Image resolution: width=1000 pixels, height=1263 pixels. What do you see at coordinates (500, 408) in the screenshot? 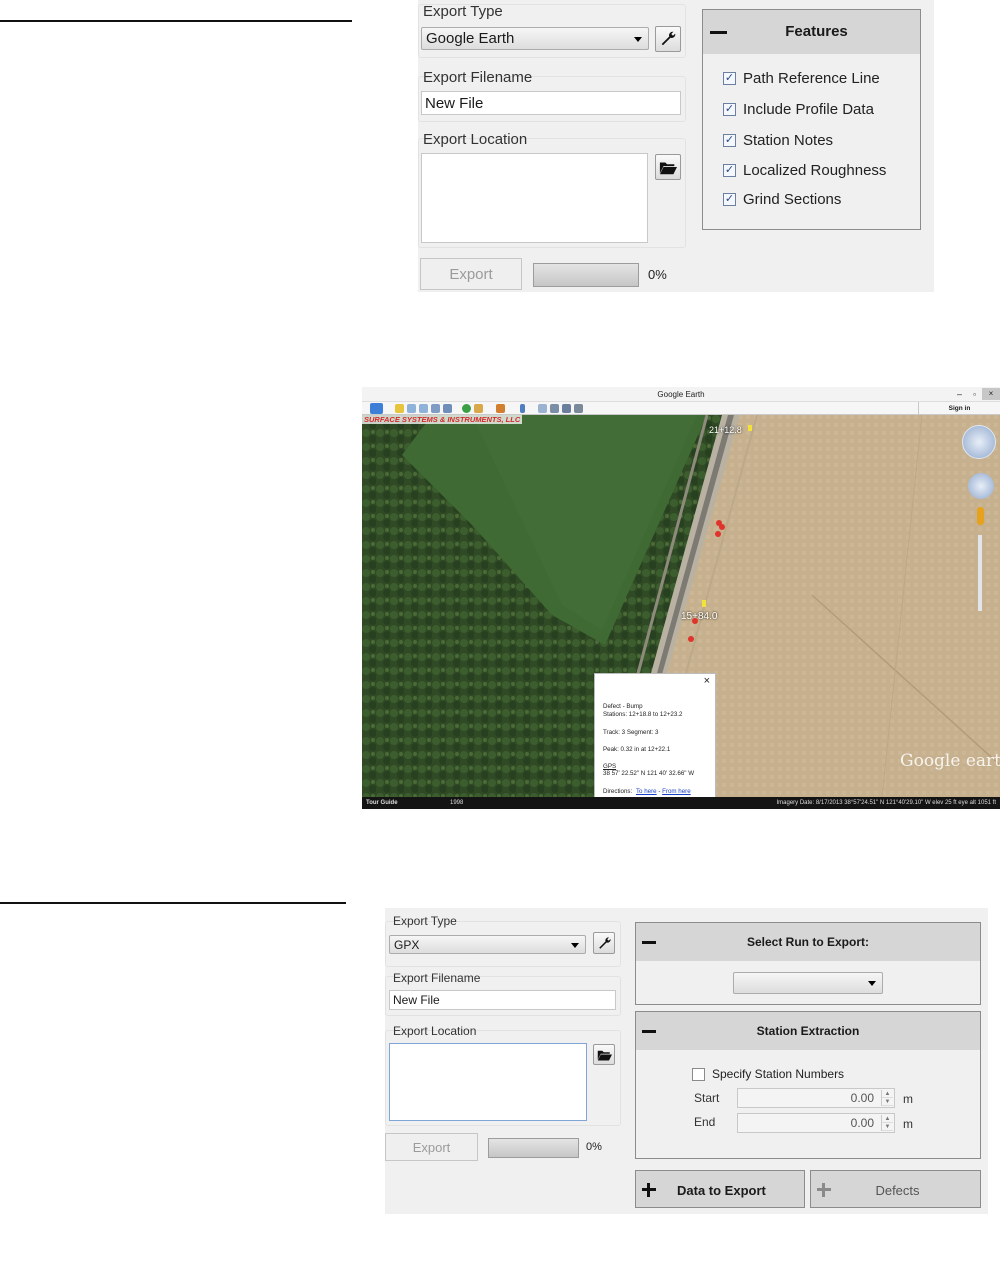
I see `planets-icon` at bounding box center [500, 408].